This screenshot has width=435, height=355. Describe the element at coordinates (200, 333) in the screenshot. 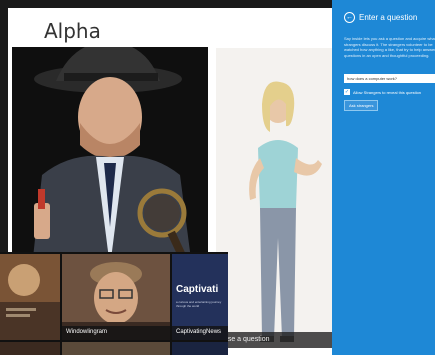

I see `thumbnail-3-caption: CaptivatingNews` at that location.